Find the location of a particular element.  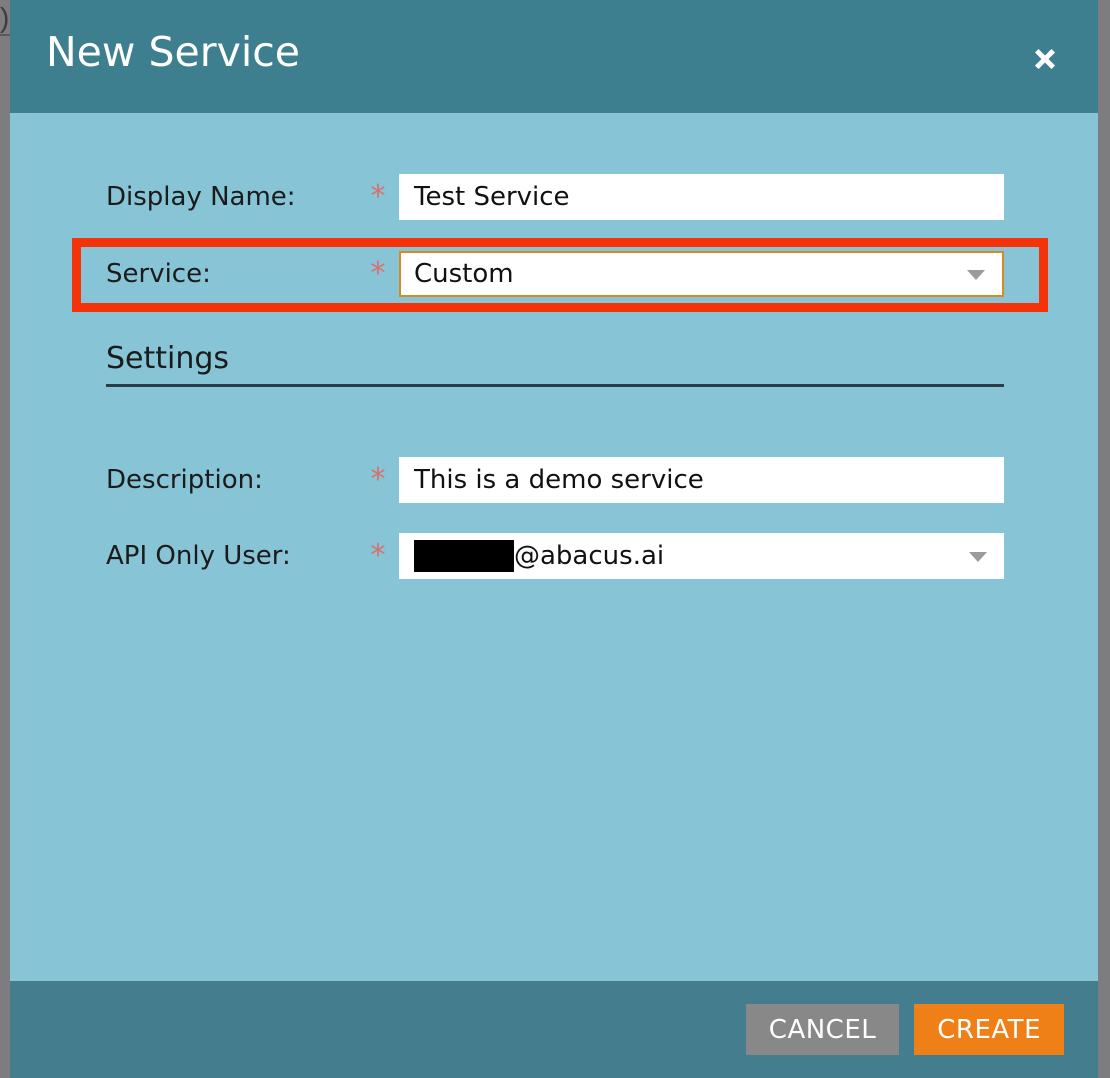

description-input: This is a demo service is located at coordinates (701, 480).